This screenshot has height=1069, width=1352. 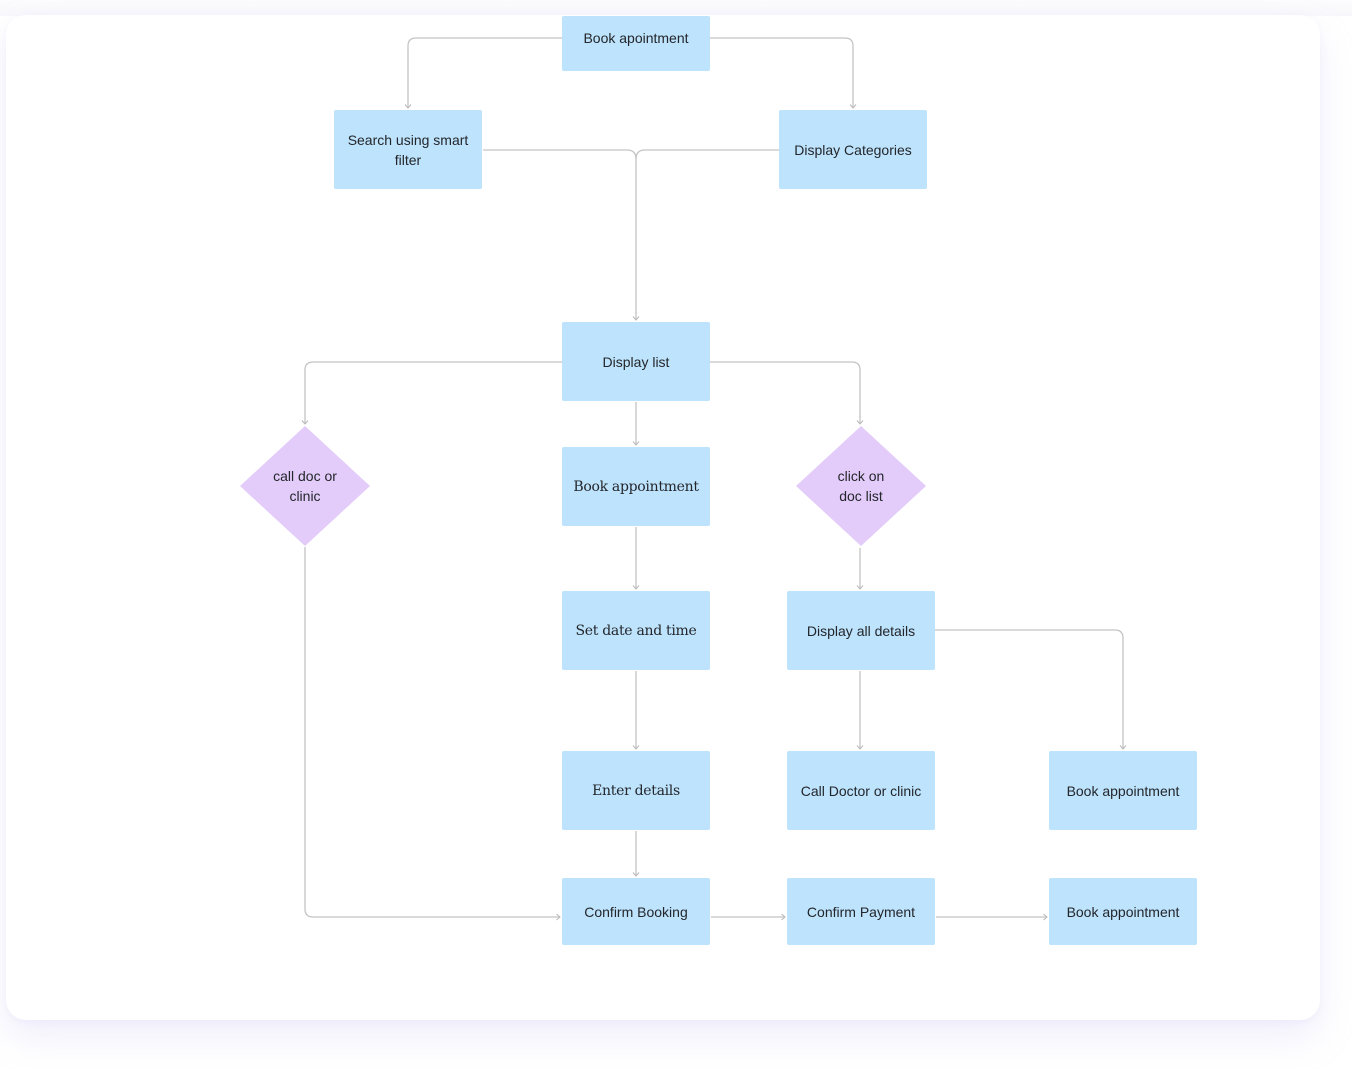 I want to click on decision-label-line1: call doc or, so click(x=305, y=476).